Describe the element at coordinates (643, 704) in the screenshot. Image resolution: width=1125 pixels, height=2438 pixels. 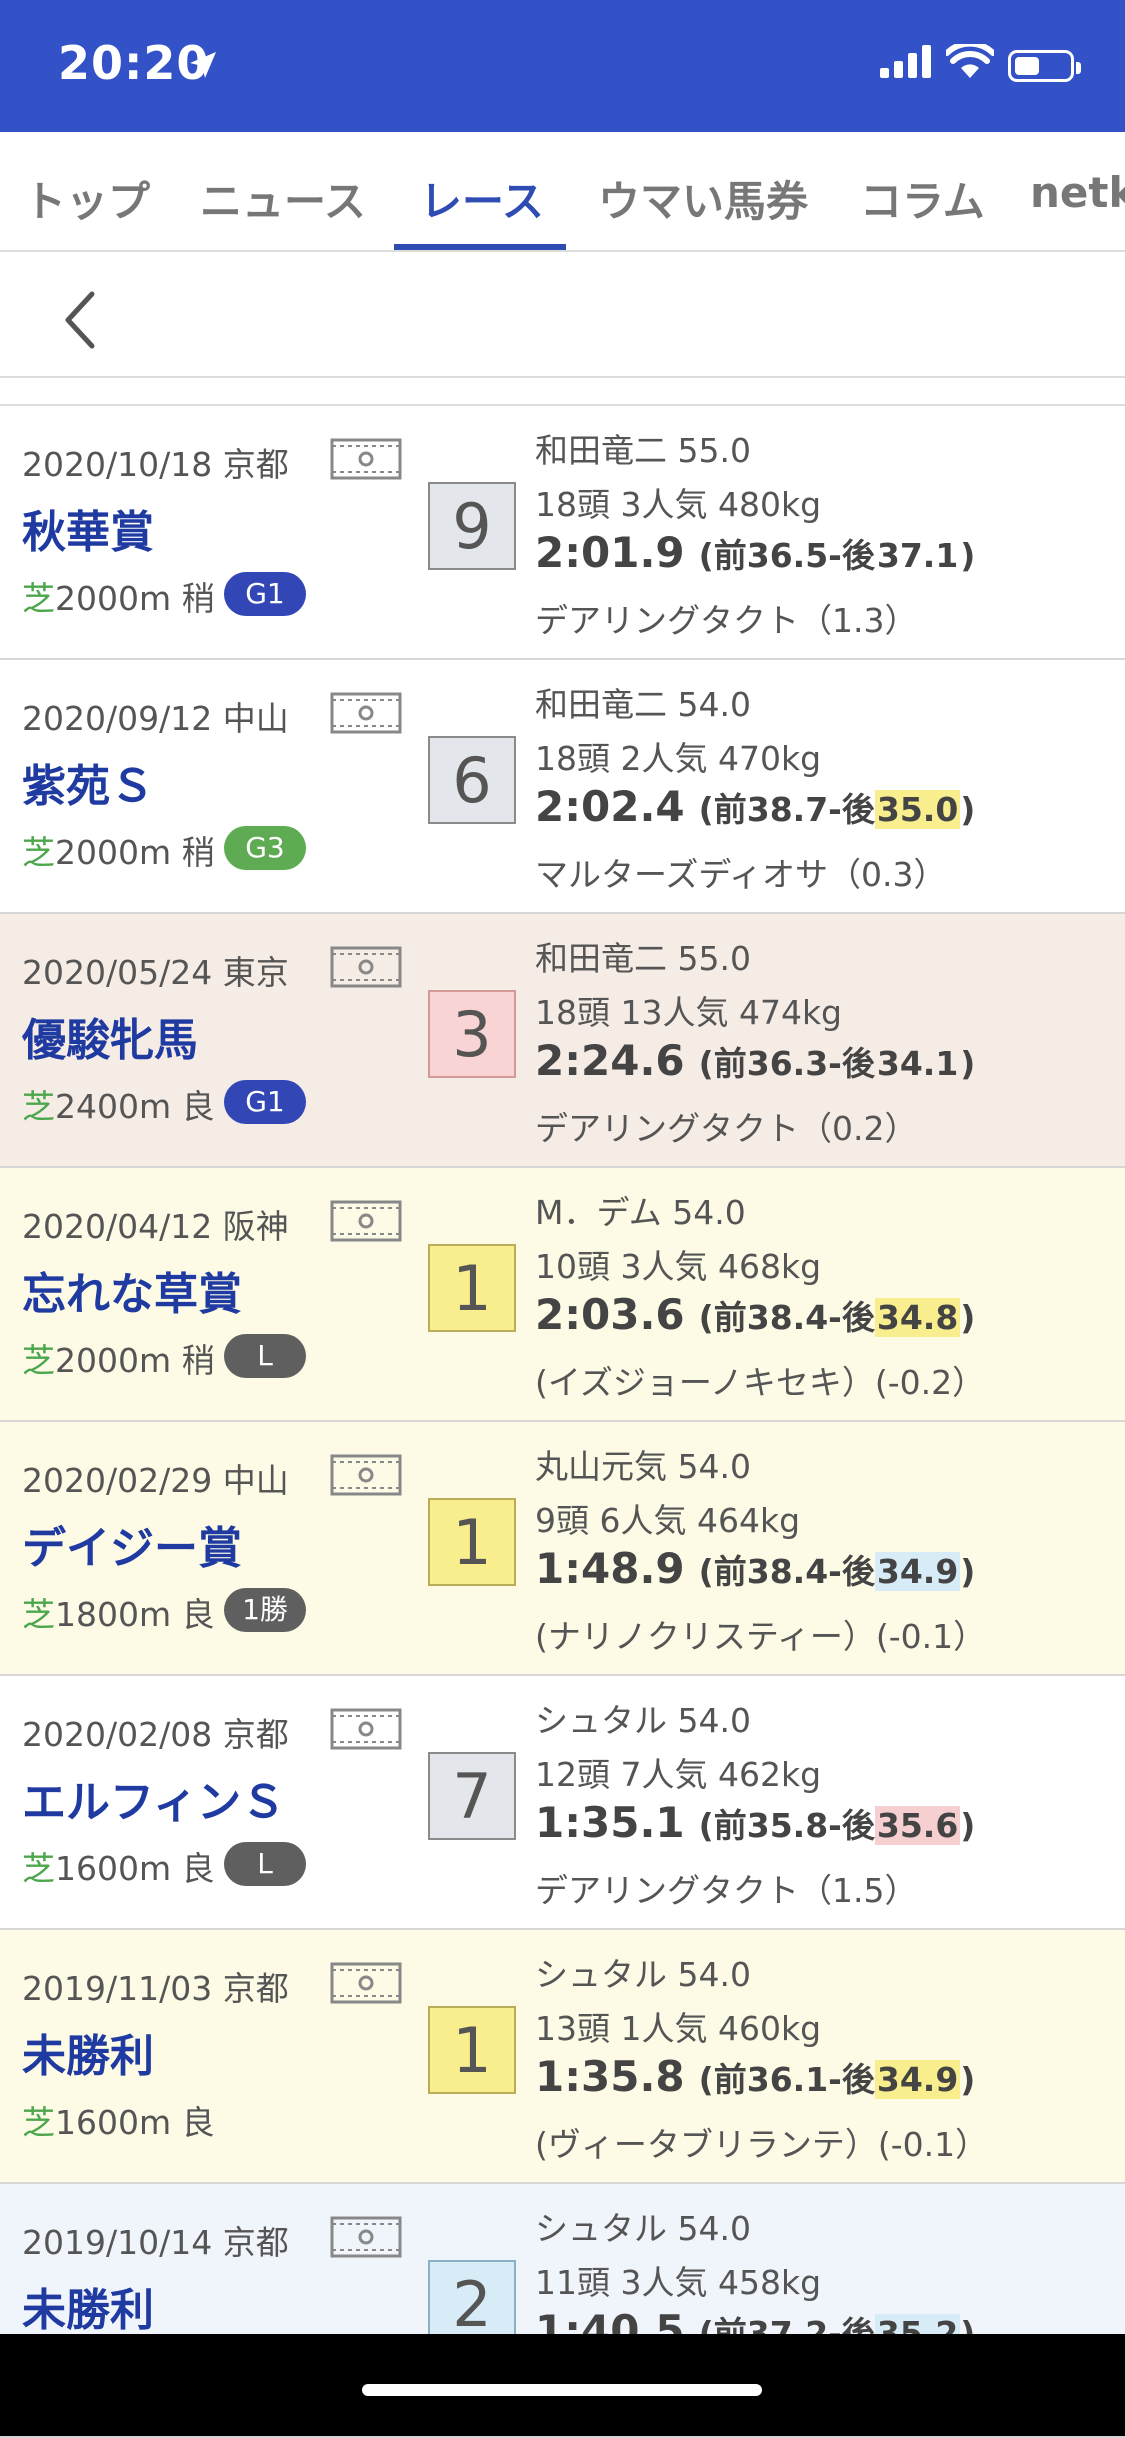
I see `jockey-weight: 和田竜二 54.0` at that location.